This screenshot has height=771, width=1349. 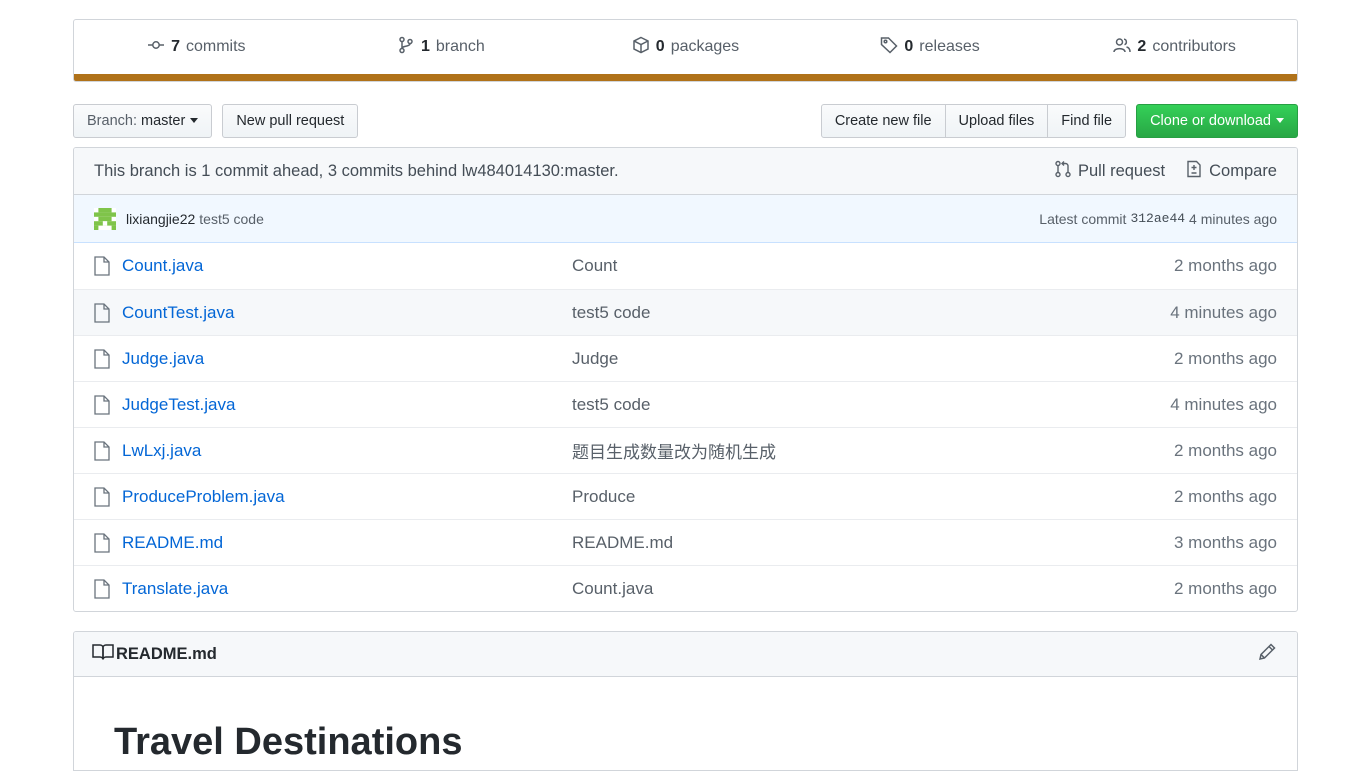 I want to click on branches-label: branch, so click(x=460, y=46).